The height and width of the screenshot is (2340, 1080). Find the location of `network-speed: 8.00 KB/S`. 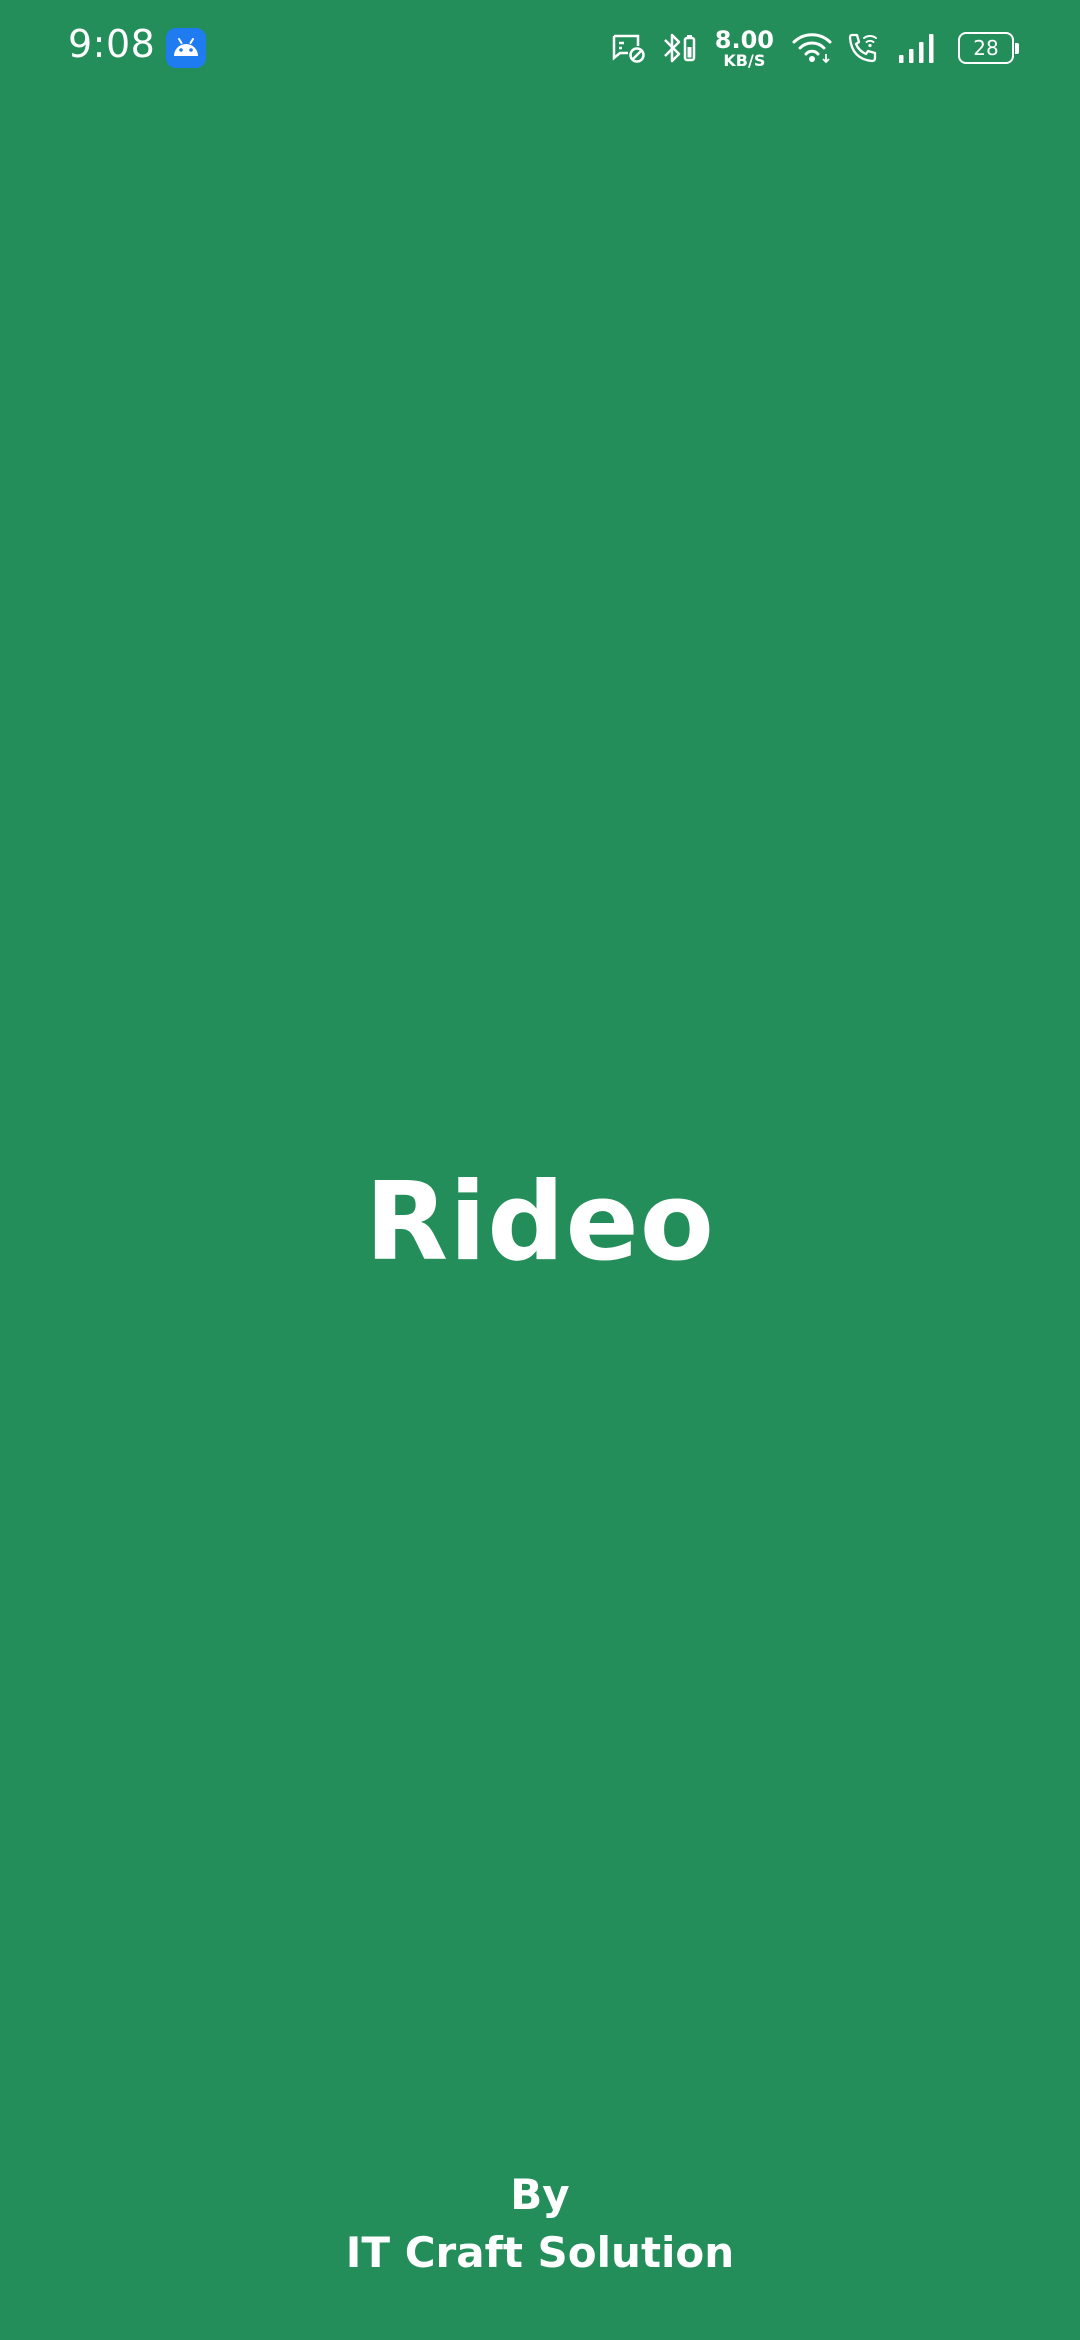

network-speed: 8.00 KB/S is located at coordinates (744, 48).